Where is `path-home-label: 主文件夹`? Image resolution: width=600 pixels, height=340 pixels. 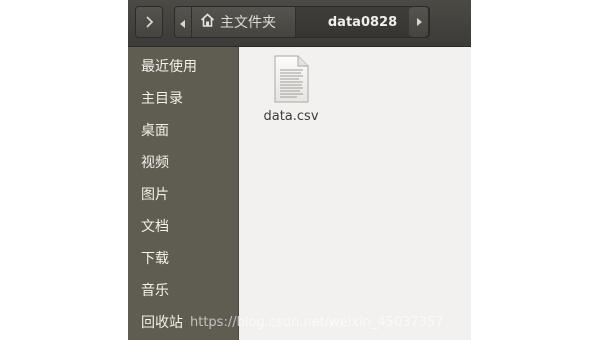
path-home-label: 主文件夹 is located at coordinates (248, 23).